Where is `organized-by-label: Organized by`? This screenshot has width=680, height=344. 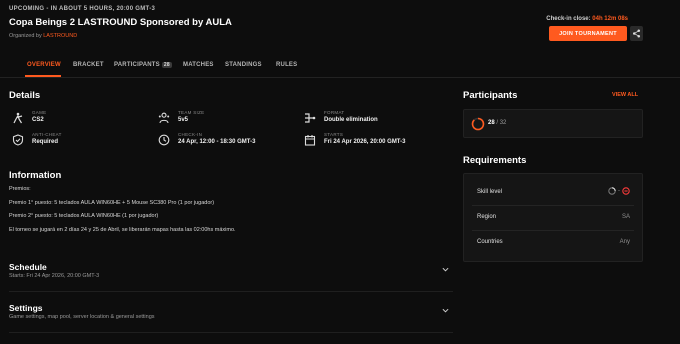 organized-by-label: Organized by is located at coordinates (25, 36).